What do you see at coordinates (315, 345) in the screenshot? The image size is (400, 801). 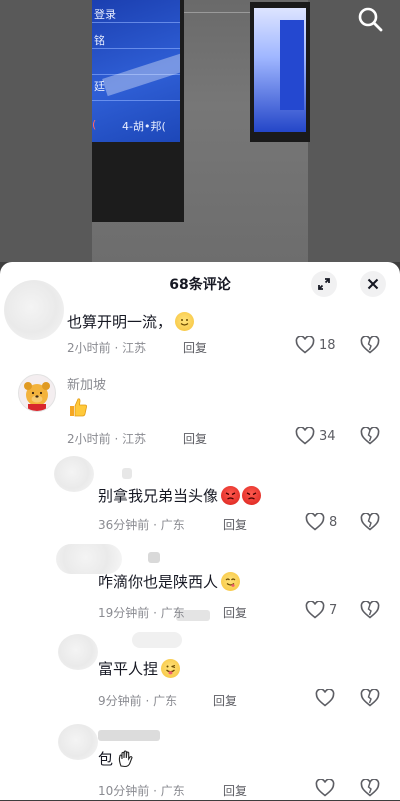 I see `like-button: 18` at bounding box center [315, 345].